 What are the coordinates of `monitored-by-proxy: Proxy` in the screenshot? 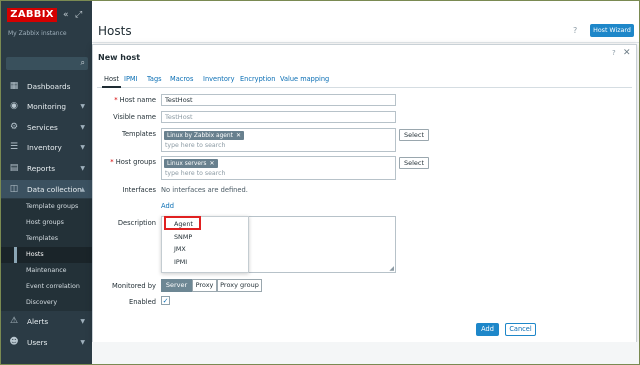 It's located at (204, 285).